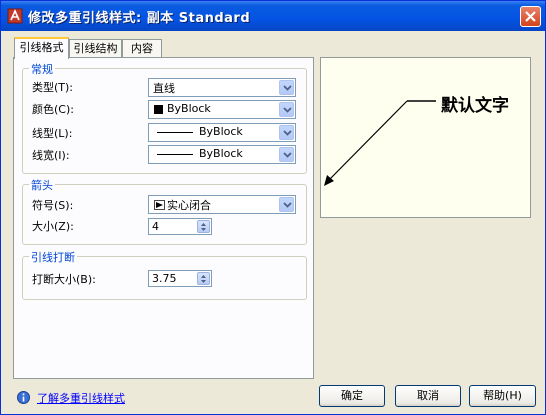  I want to click on size-label: 大小(Z):, so click(53, 226).